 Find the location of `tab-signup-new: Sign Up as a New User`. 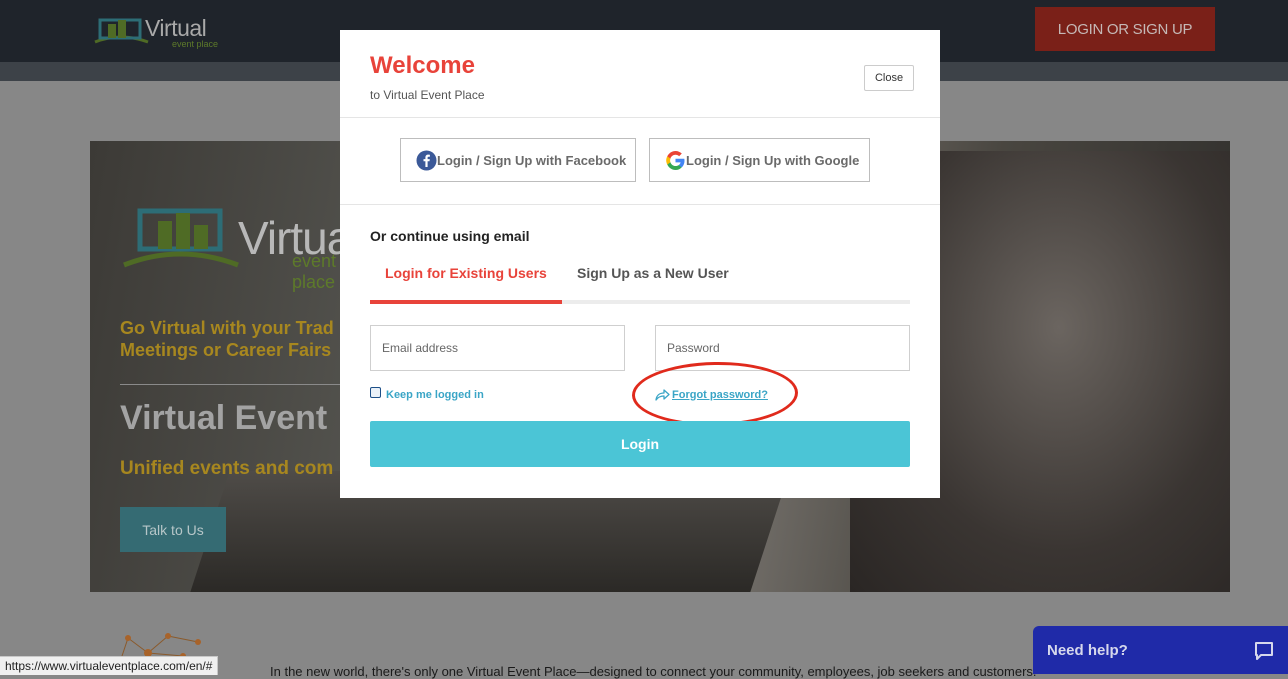

tab-signup-new: Sign Up as a New User is located at coordinates (653, 273).